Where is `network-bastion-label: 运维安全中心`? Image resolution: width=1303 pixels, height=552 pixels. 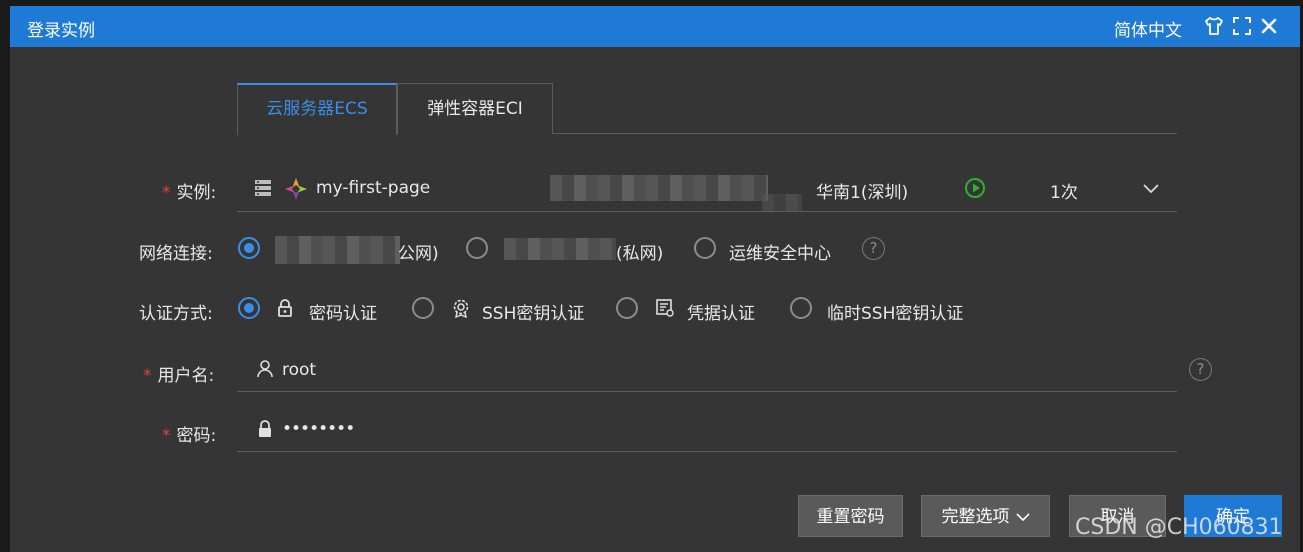 network-bastion-label: 运维安全中心 is located at coordinates (780, 254).